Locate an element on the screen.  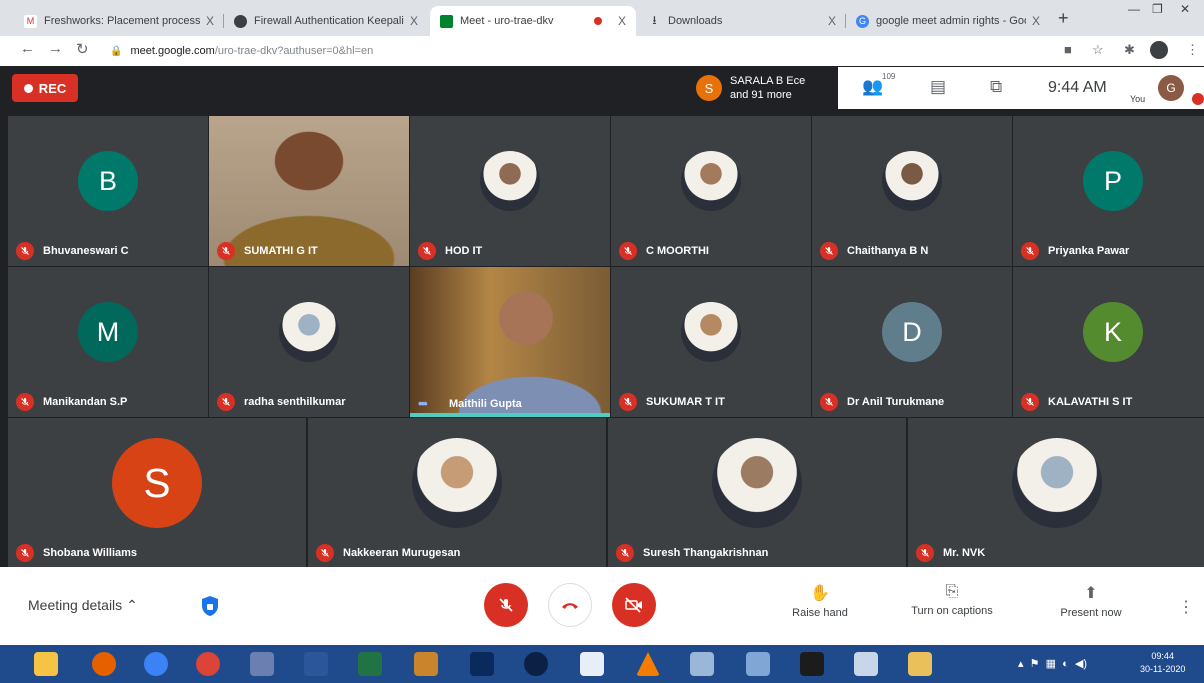
participant-tile: Suresh Thangakrishnan is located at coordinates (757, 493).